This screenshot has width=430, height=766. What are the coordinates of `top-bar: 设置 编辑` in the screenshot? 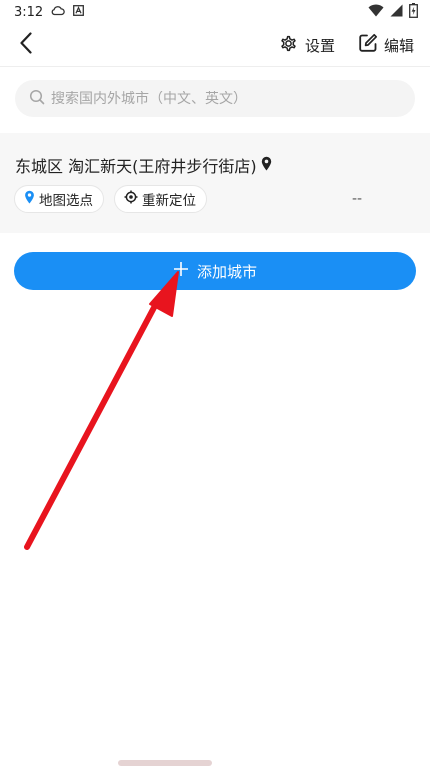 It's located at (215, 45).